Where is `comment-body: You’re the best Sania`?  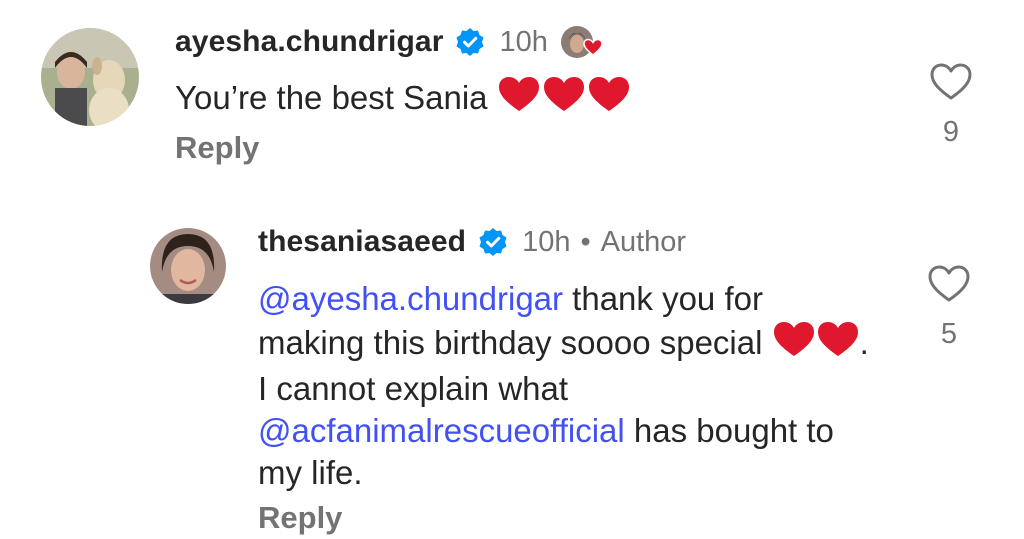 comment-body: You’re the best Sania is located at coordinates (331, 97).